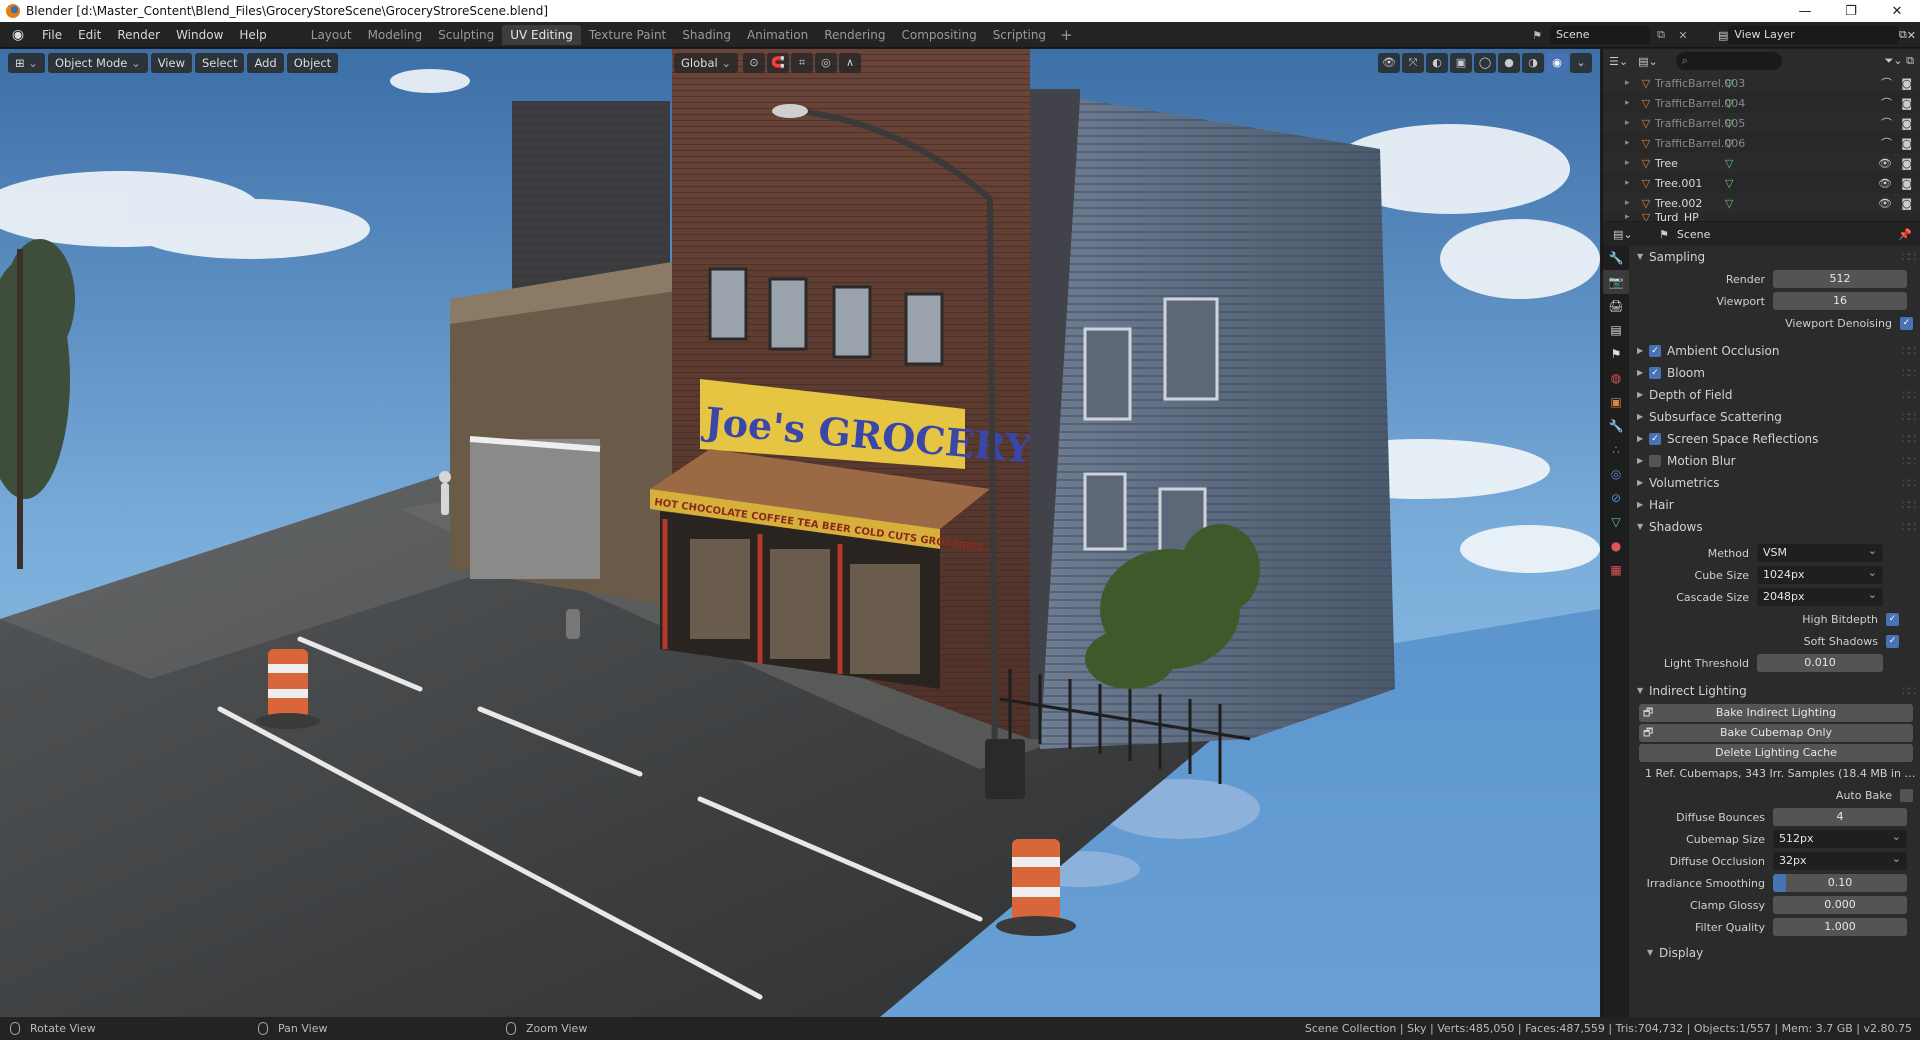  I want to click on shading-options-icon: ⌄, so click(1581, 63).